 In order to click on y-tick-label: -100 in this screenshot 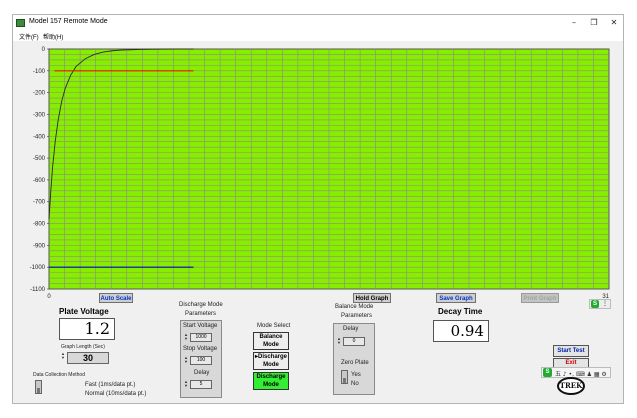, I will do `click(39, 72)`.